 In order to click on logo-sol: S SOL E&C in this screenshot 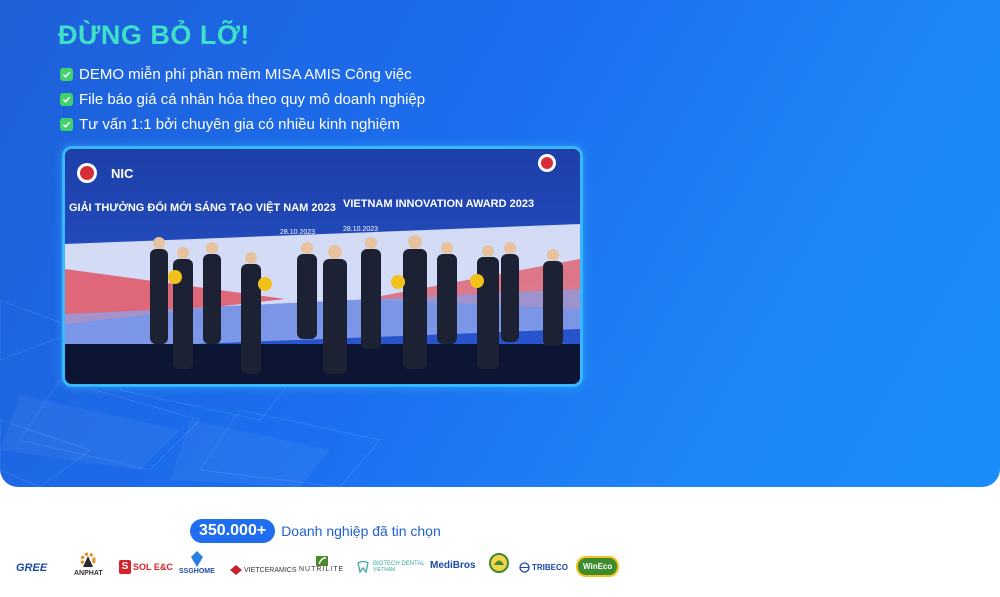, I will do `click(146, 567)`.